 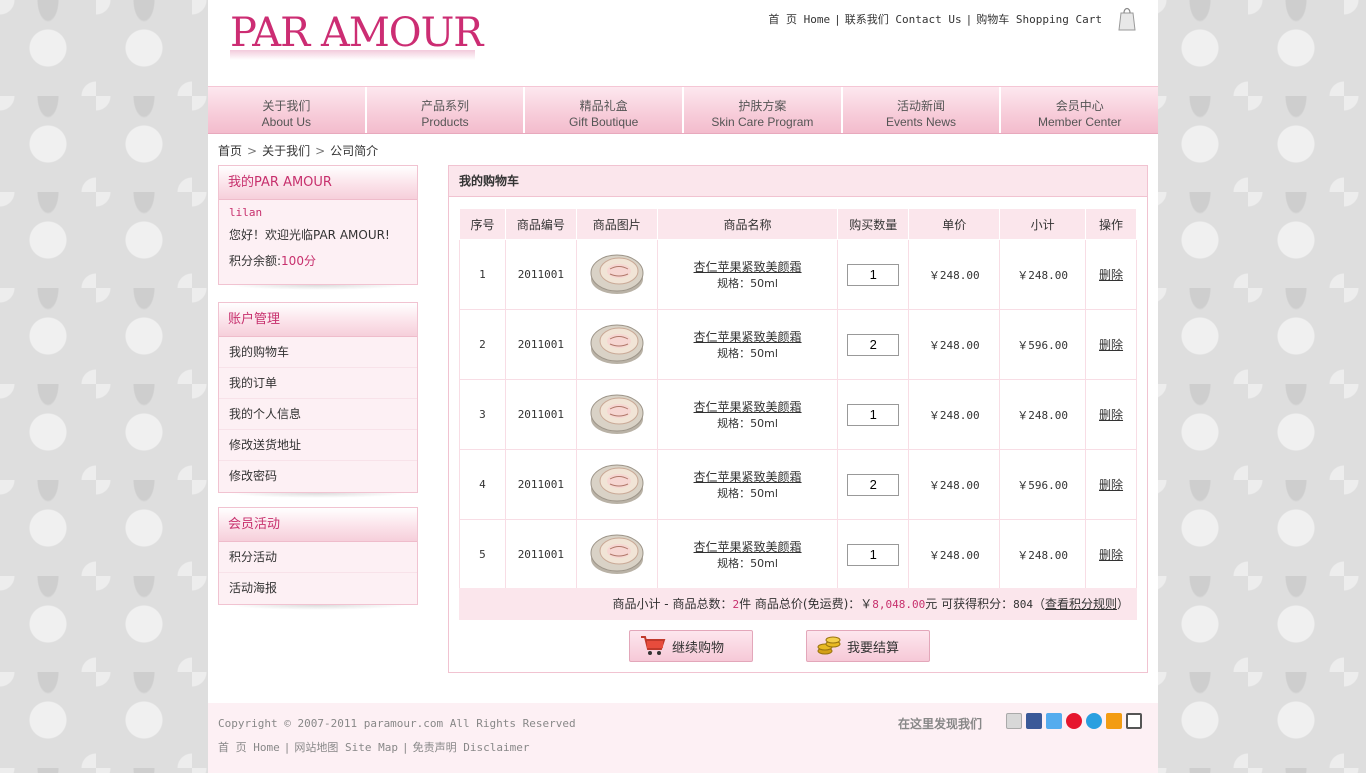 What do you see at coordinates (1114, 721) in the screenshot?
I see `rss-icon` at bounding box center [1114, 721].